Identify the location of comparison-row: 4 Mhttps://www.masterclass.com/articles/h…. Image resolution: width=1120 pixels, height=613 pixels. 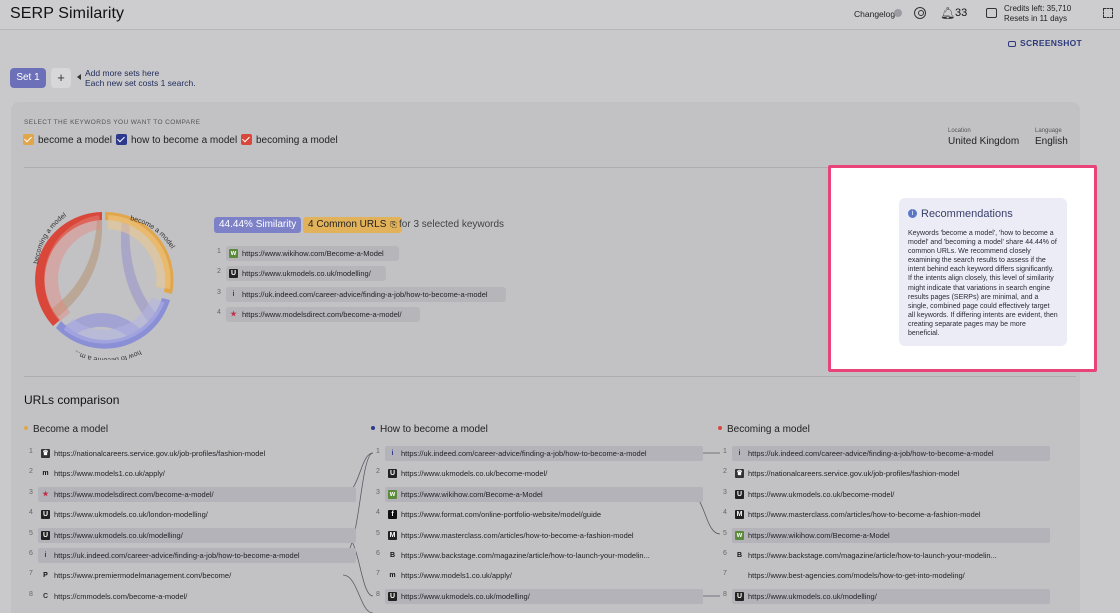
(885, 514).